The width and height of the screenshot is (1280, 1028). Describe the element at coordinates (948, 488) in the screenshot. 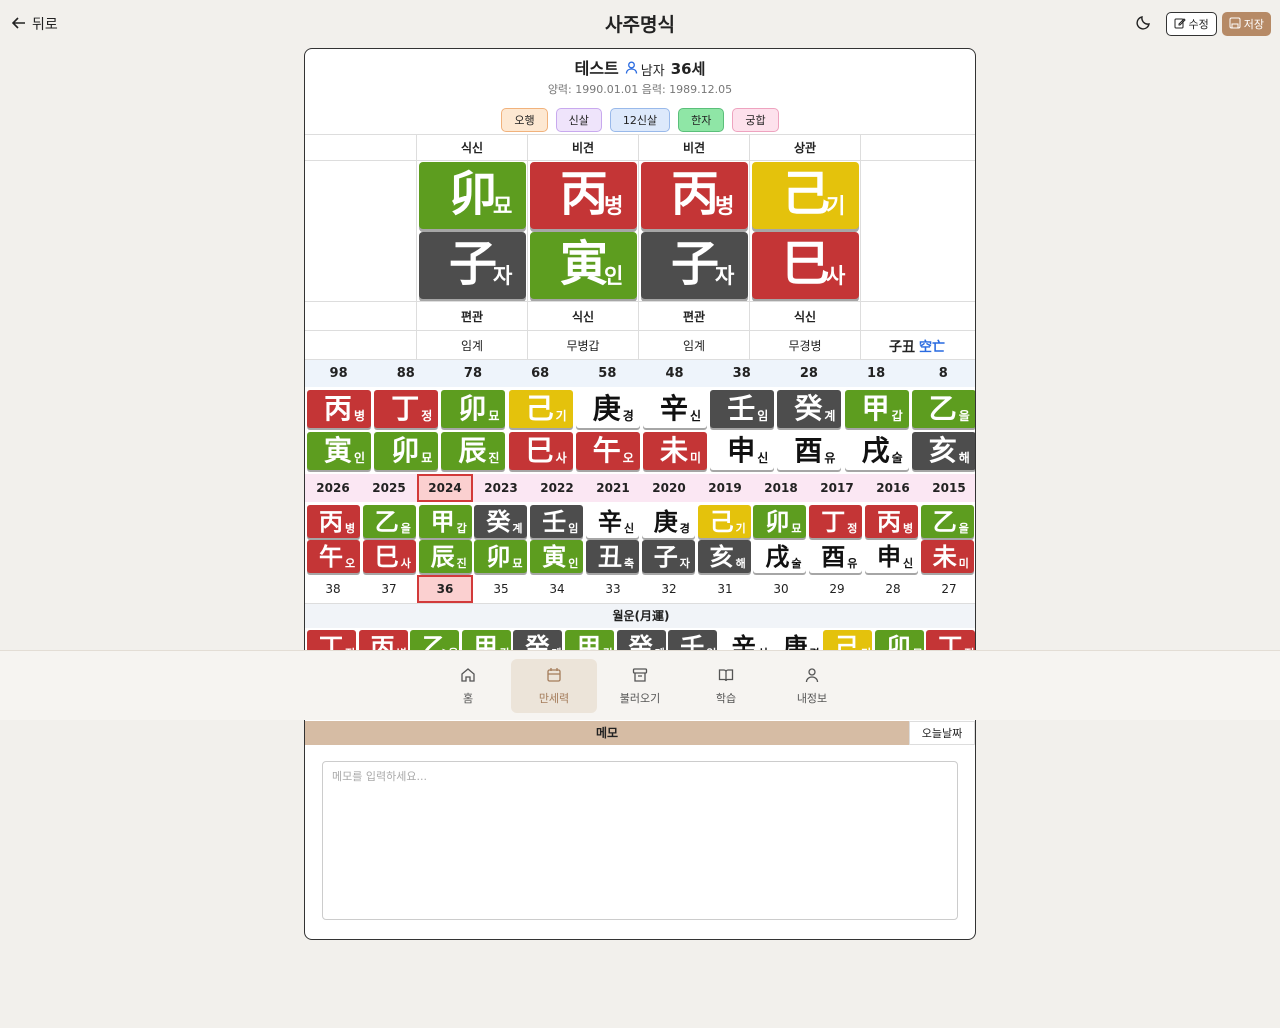

I see `seun-year: 2015` at that location.